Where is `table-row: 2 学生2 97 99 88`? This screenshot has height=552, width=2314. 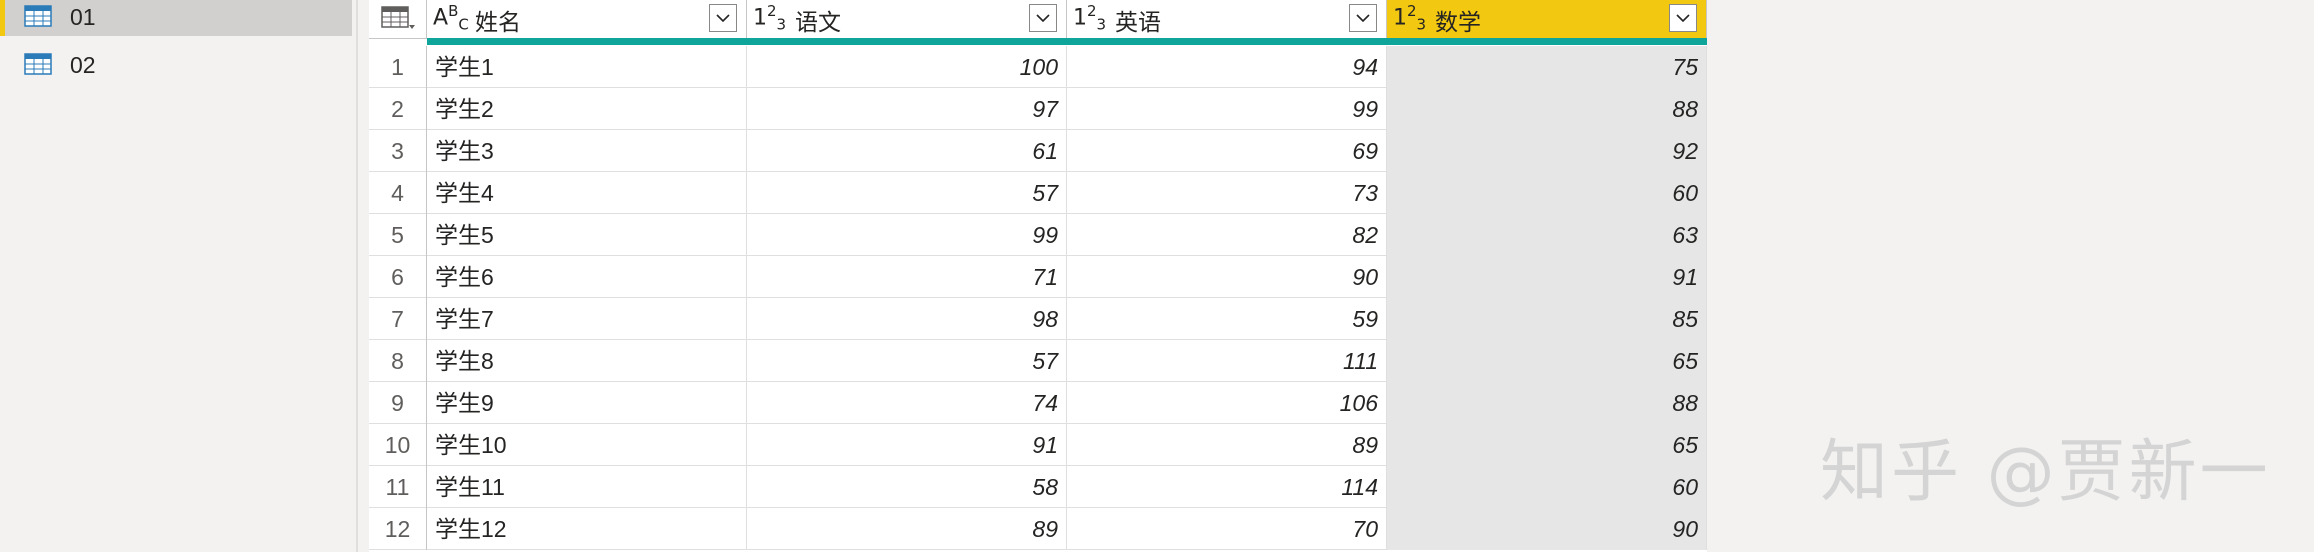
table-row: 2 学生2 97 99 88 is located at coordinates (1038, 109).